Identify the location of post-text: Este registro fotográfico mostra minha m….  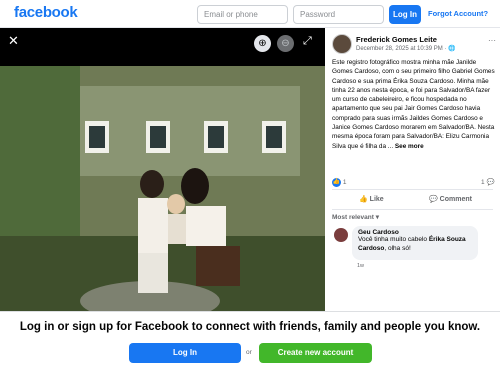
(413, 104).